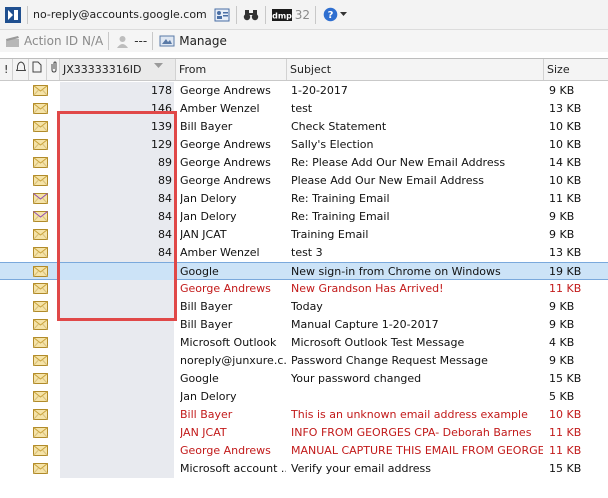  I want to click on message-subject-cell, so click(417, 397).